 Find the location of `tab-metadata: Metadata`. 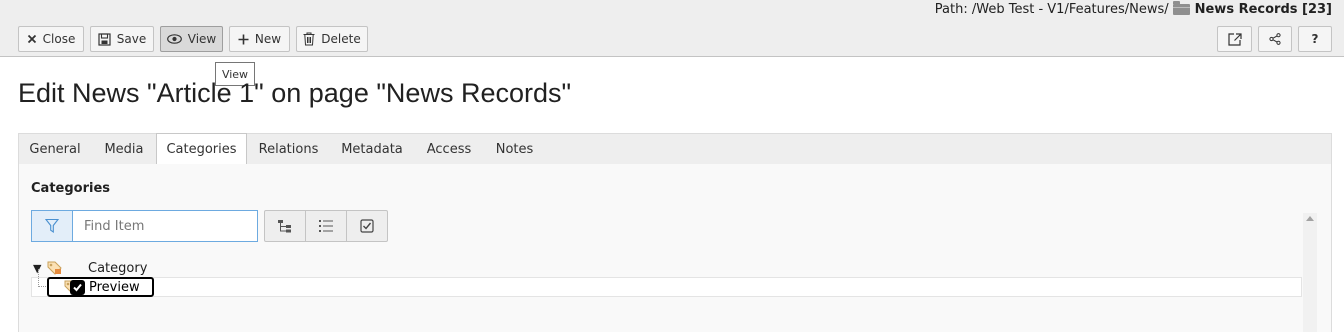

tab-metadata: Metadata is located at coordinates (372, 149).